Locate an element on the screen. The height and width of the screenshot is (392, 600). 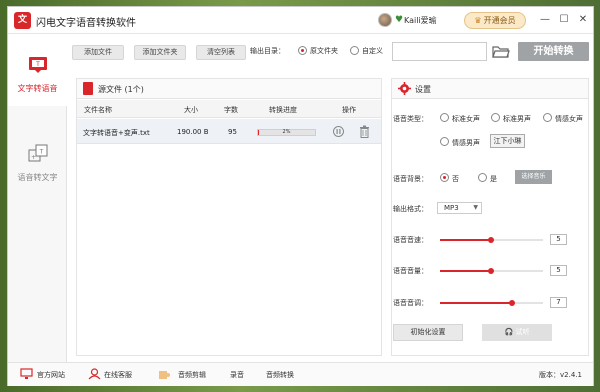
pitch-slider-fill is located at coordinates (475, 303).